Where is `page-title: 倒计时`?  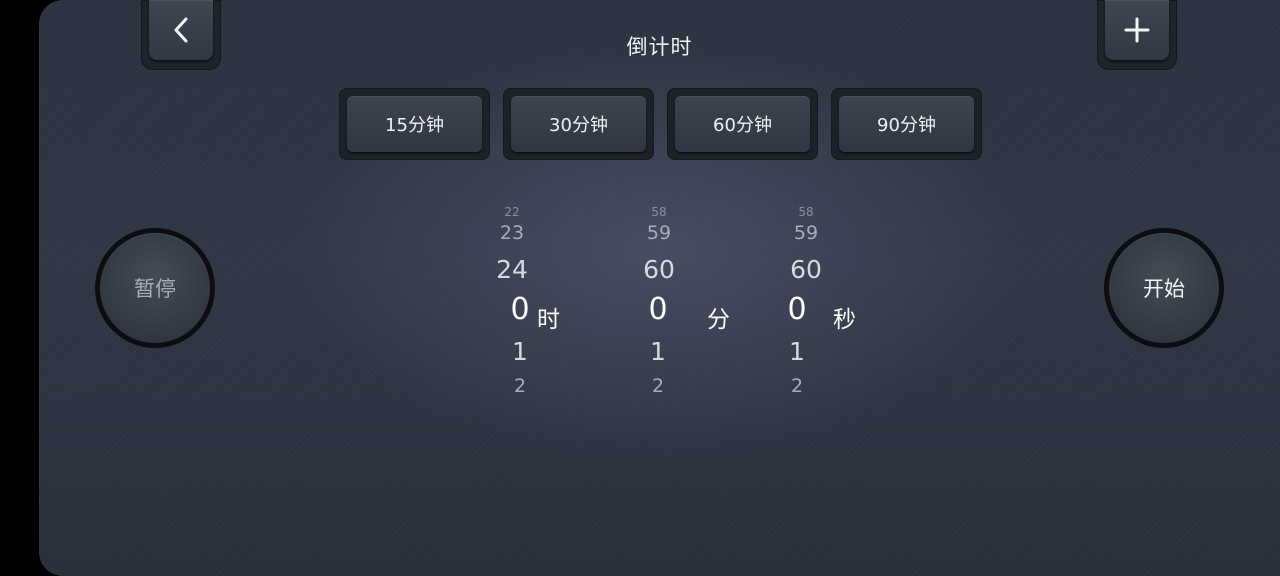
page-title: 倒计时 is located at coordinates (659, 47).